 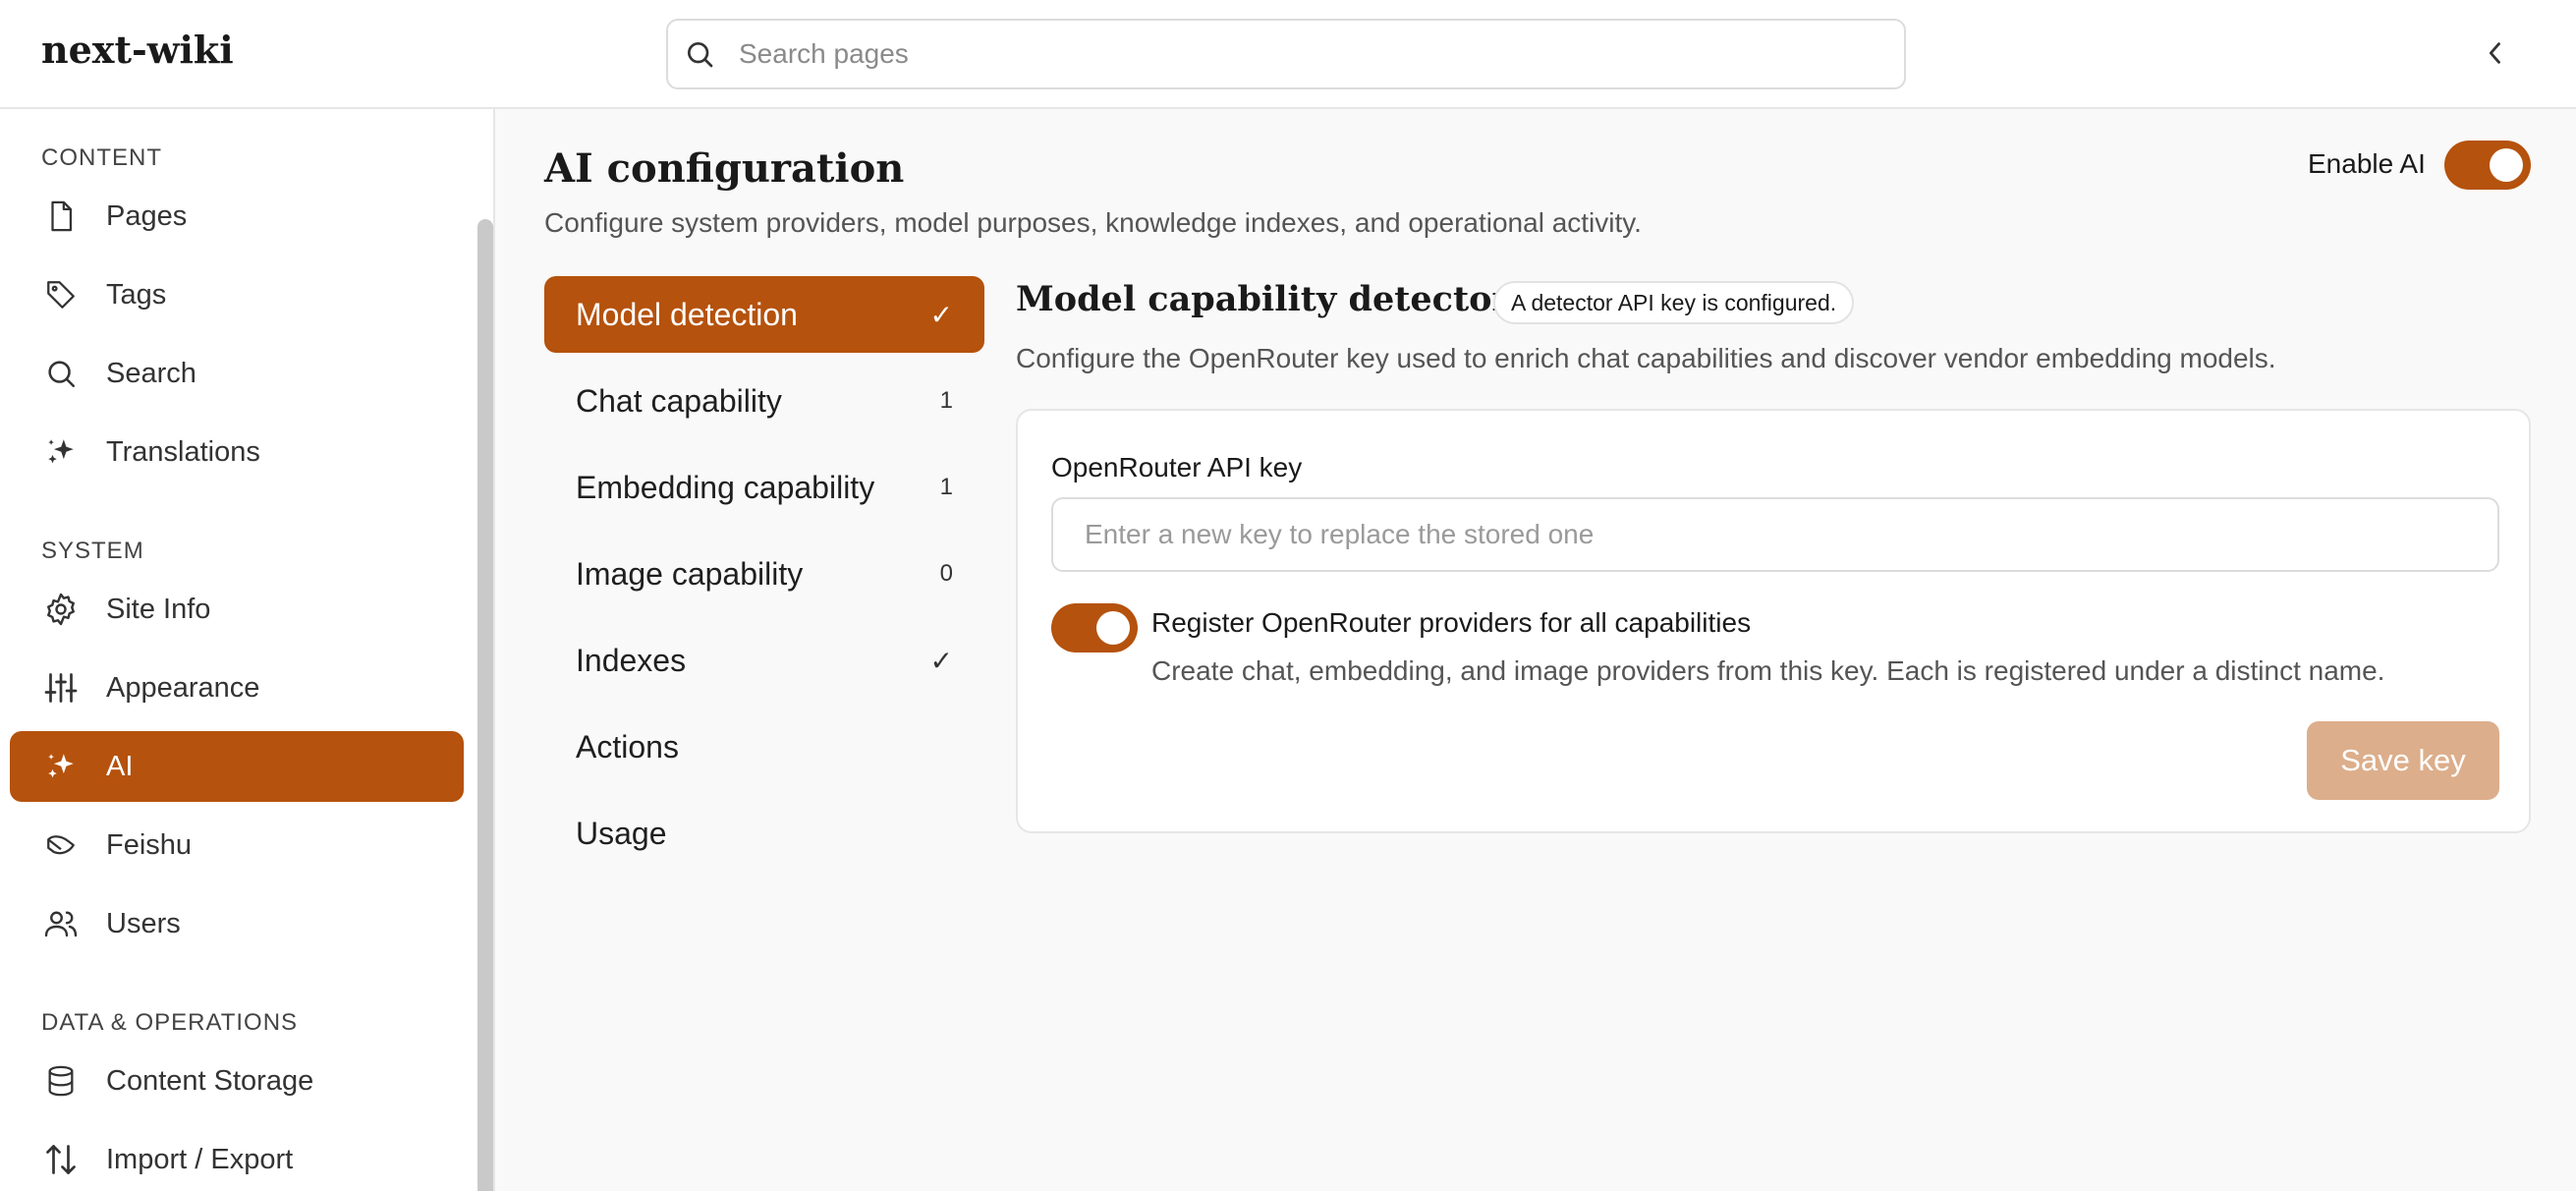 I want to click on search-box, so click(x=1286, y=54).